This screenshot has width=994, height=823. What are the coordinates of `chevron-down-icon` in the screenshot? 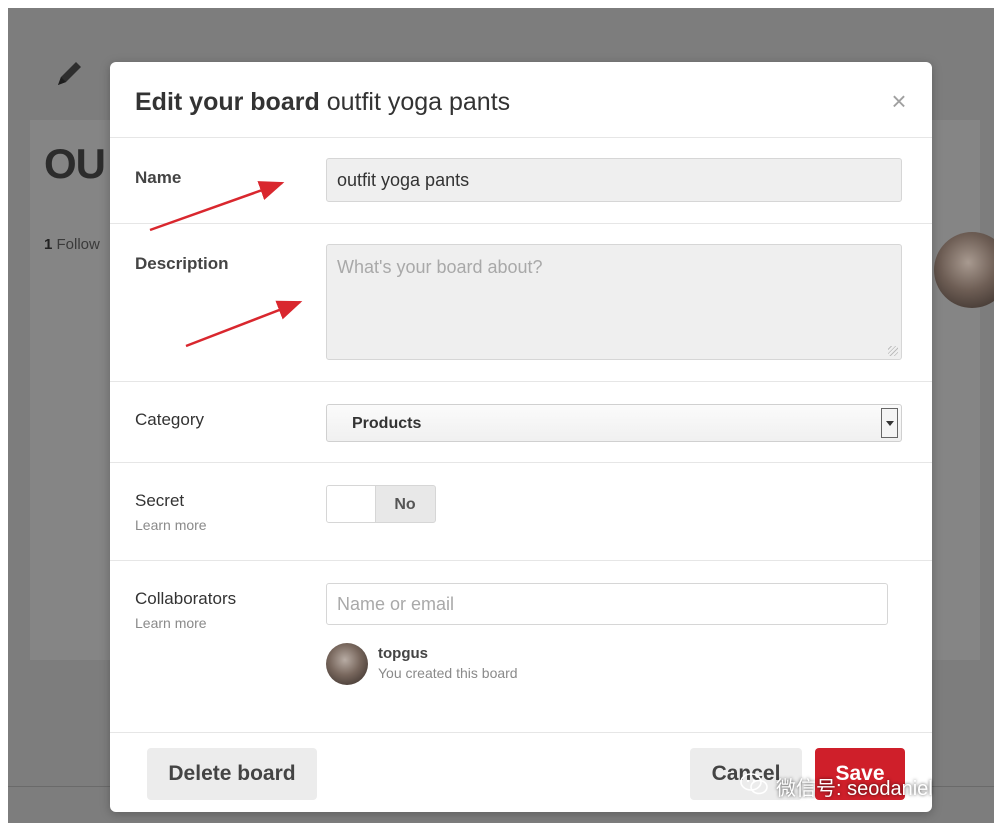 It's located at (889, 423).